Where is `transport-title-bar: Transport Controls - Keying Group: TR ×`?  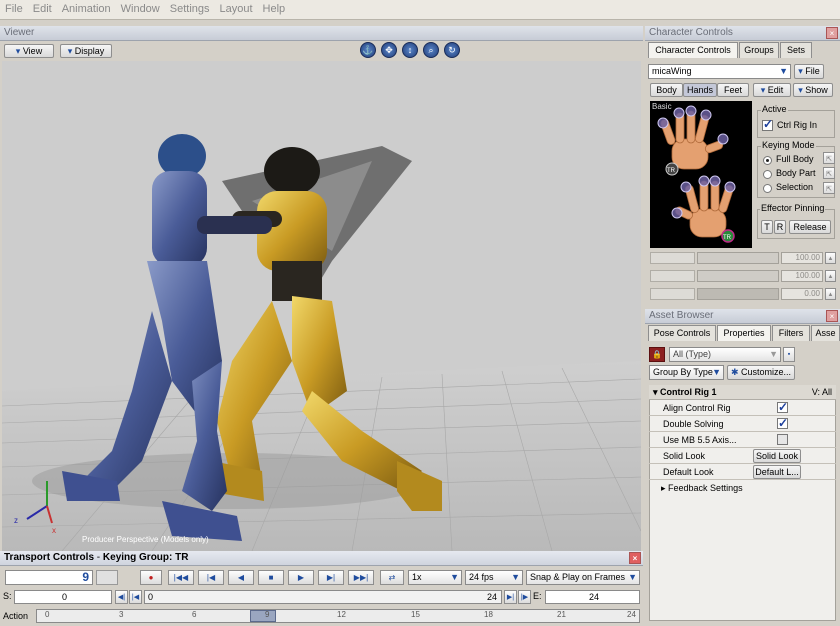 transport-title-bar: Transport Controls - Keying Group: TR × is located at coordinates (321, 558).